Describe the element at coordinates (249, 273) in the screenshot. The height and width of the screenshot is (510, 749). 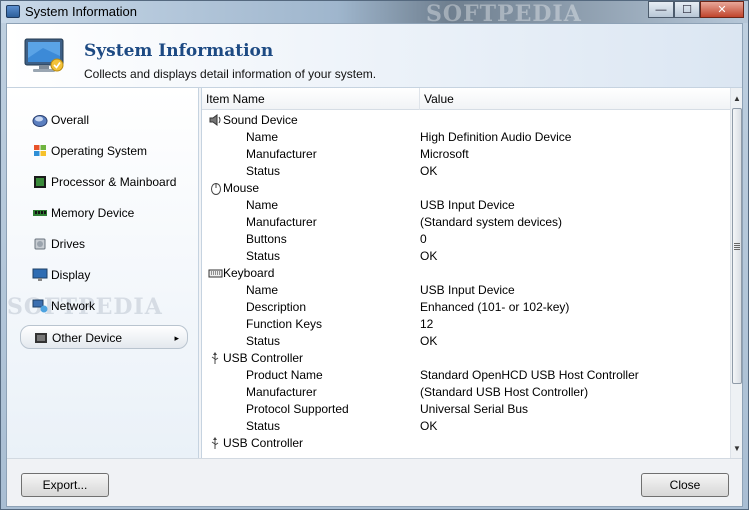
I see `device-group-label: Keyboard` at that location.